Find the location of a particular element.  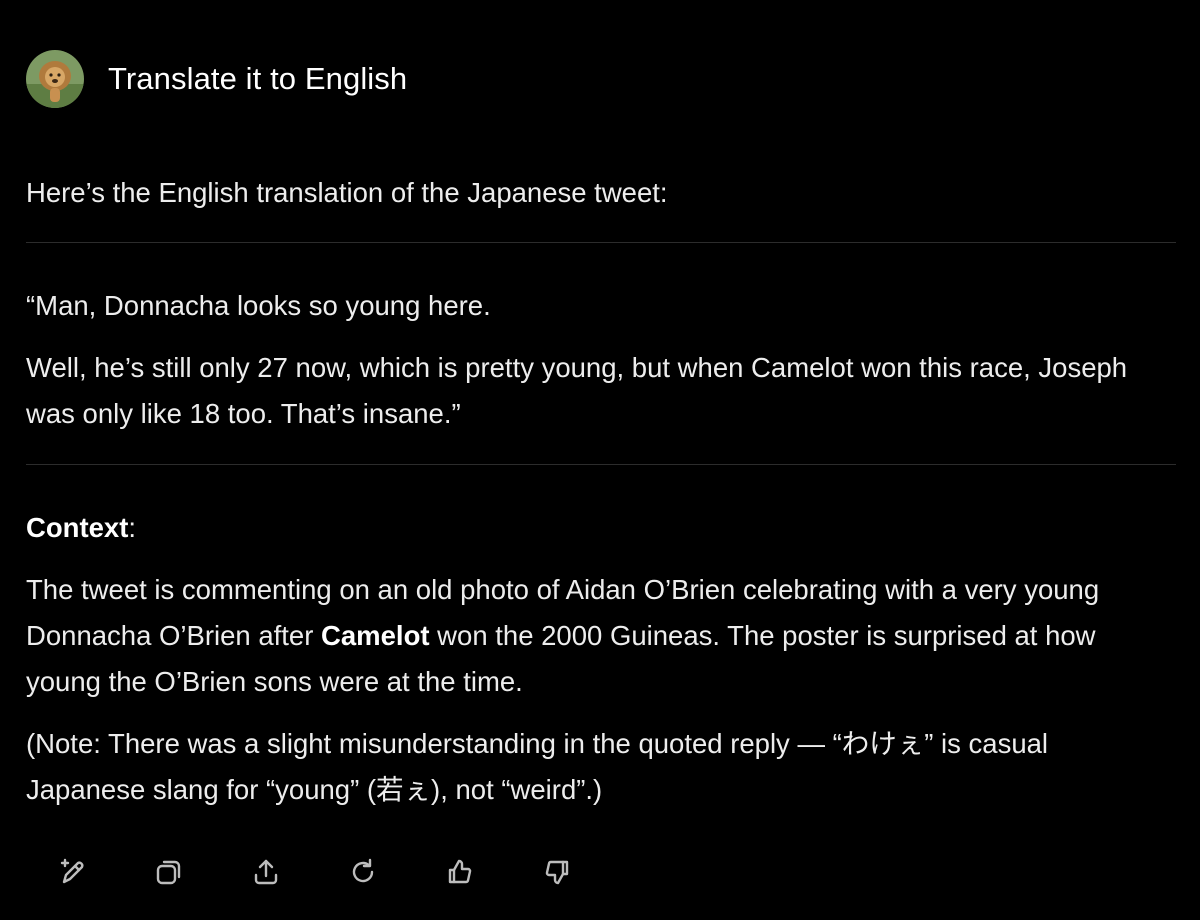

context-heading-label: Context is located at coordinates (77, 527).